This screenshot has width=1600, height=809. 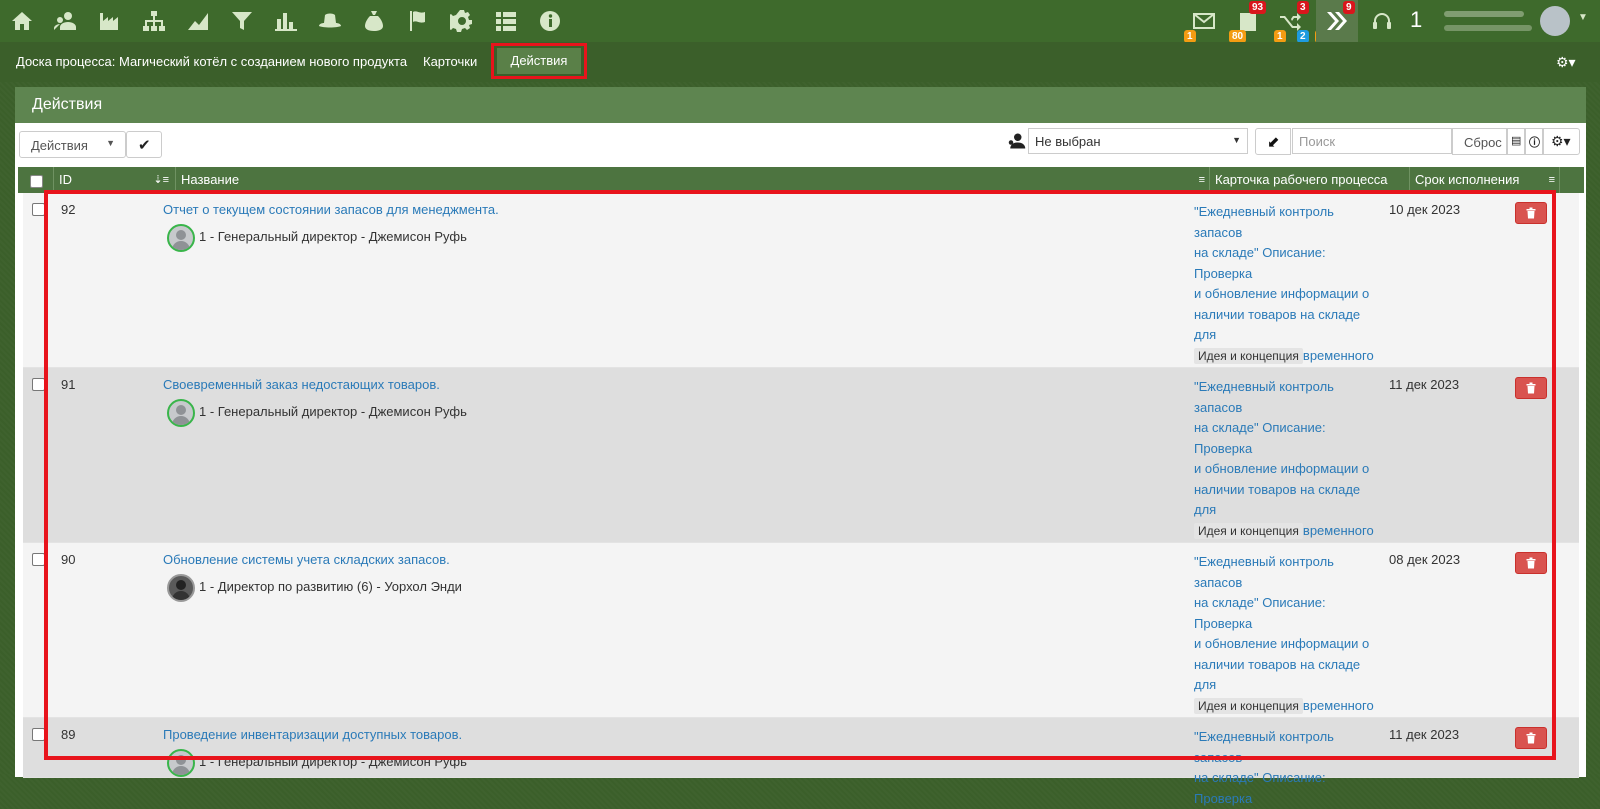 I want to click on column-card-label: Карточка рабочего процесса, so click(x=1301, y=179).